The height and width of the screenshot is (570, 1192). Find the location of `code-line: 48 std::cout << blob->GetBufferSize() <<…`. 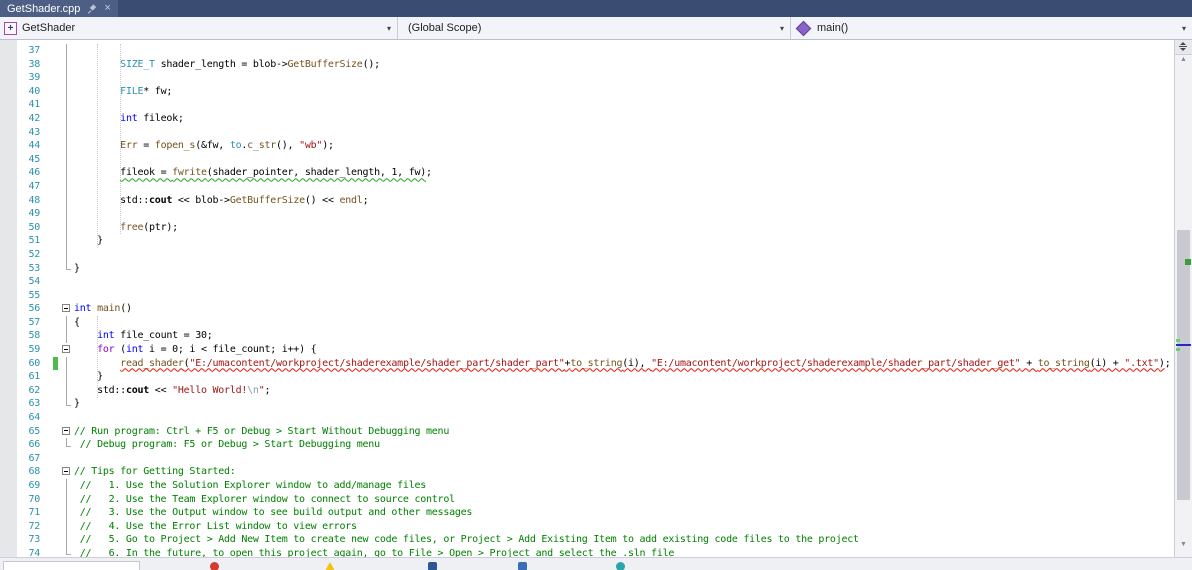

code-line: 48 std::cout << blob->GetBufferSize() <<… is located at coordinates (595, 200).